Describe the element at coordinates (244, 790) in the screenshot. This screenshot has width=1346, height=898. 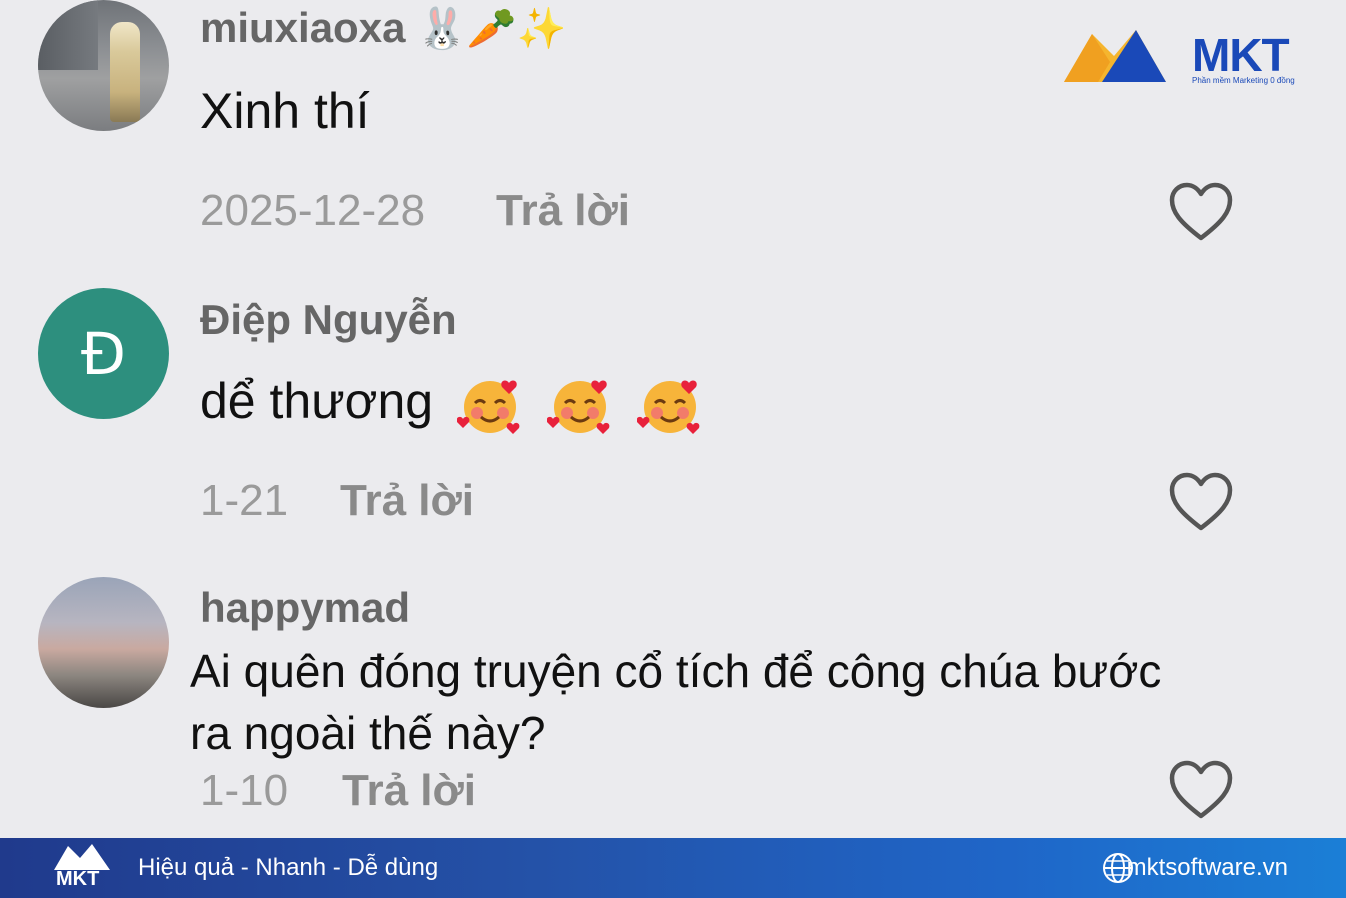
I see `comment-date: 1-10` at that location.